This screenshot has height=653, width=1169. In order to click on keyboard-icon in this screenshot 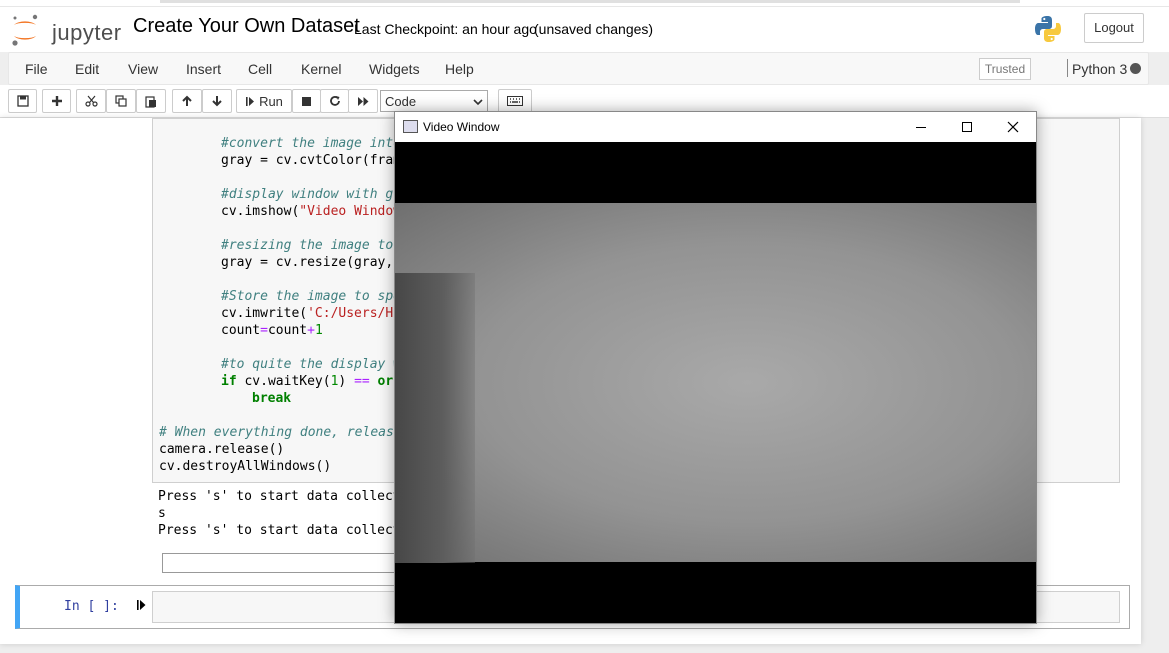, I will do `click(515, 101)`.